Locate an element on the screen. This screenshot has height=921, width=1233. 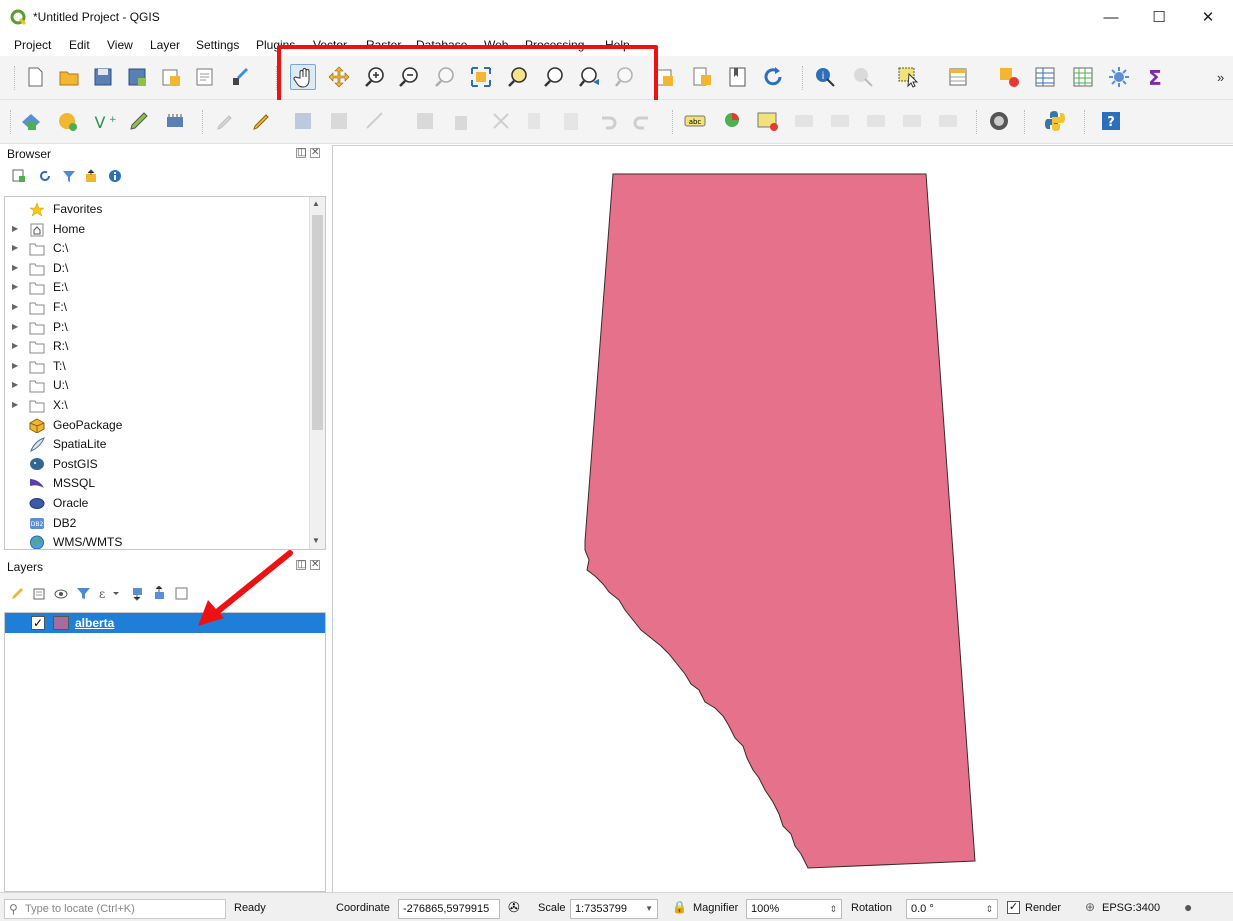
browser-item-u: ▶ U:\ is located at coordinates (157, 385).